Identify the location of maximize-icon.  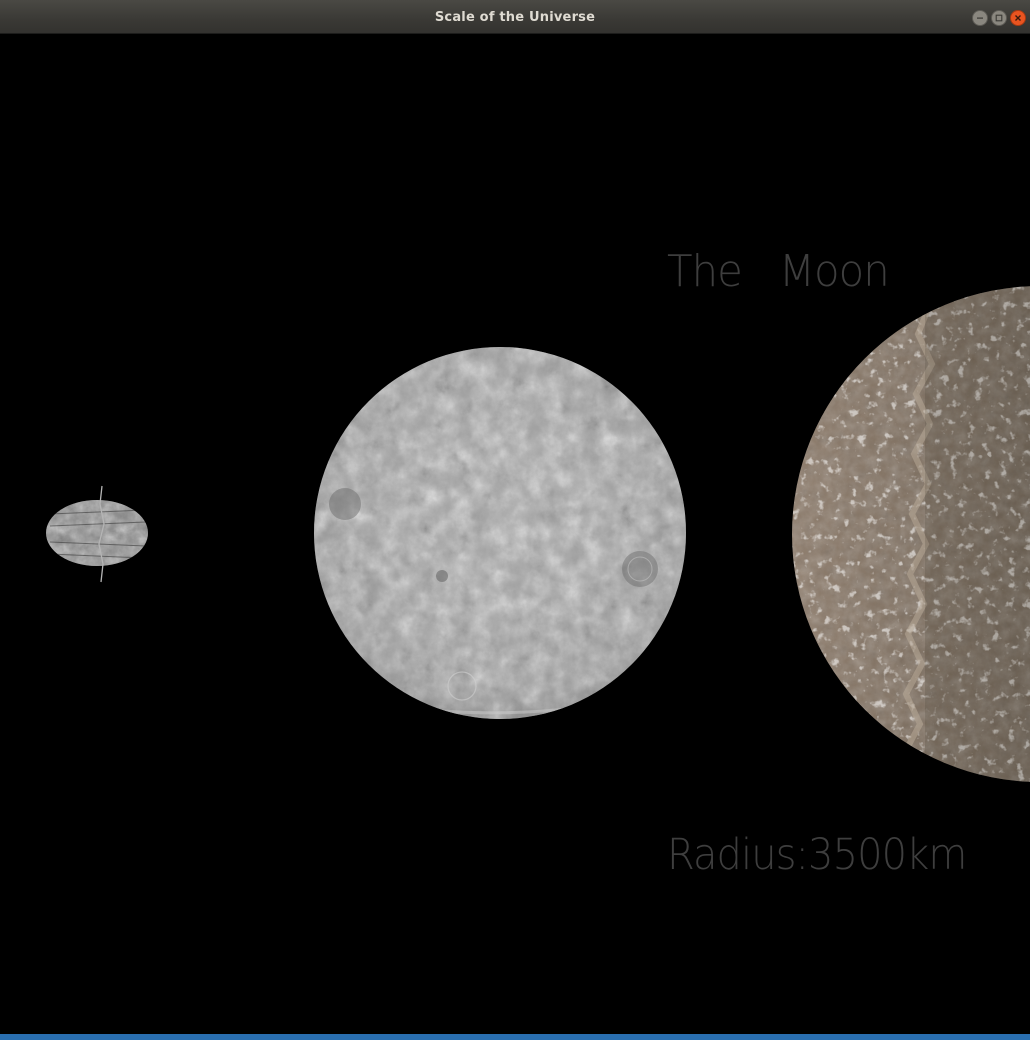
(999, 18).